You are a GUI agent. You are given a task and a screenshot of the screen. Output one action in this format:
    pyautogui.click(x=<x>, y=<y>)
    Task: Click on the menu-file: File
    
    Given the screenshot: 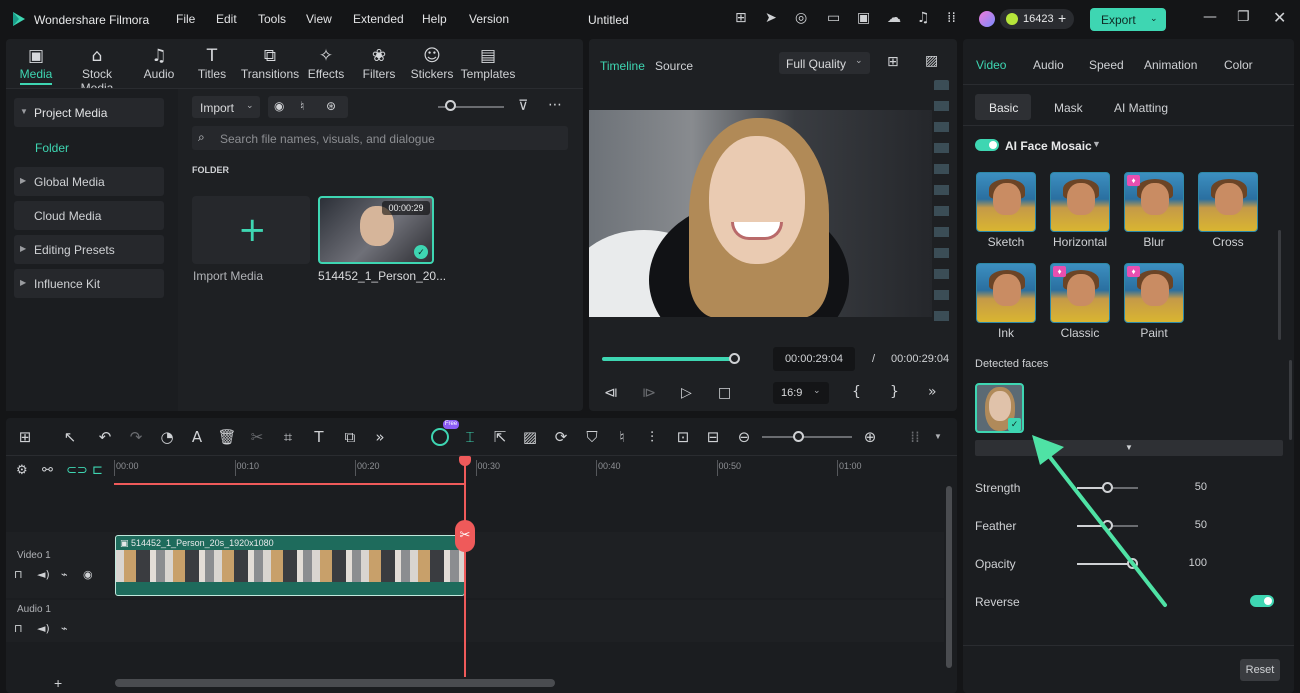 What is the action you would take?
    pyautogui.click(x=185, y=19)
    